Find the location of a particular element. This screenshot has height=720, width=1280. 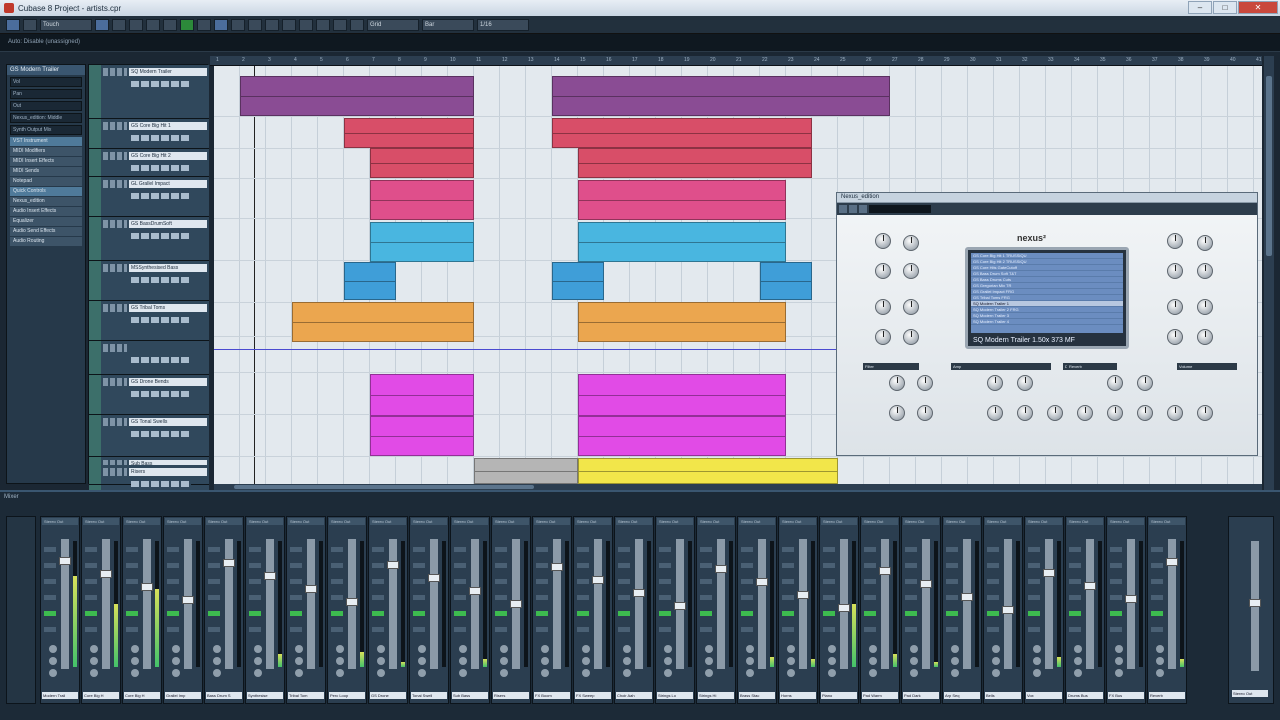

track-name: GS BassDrumSoft is located at coordinates (168, 224).